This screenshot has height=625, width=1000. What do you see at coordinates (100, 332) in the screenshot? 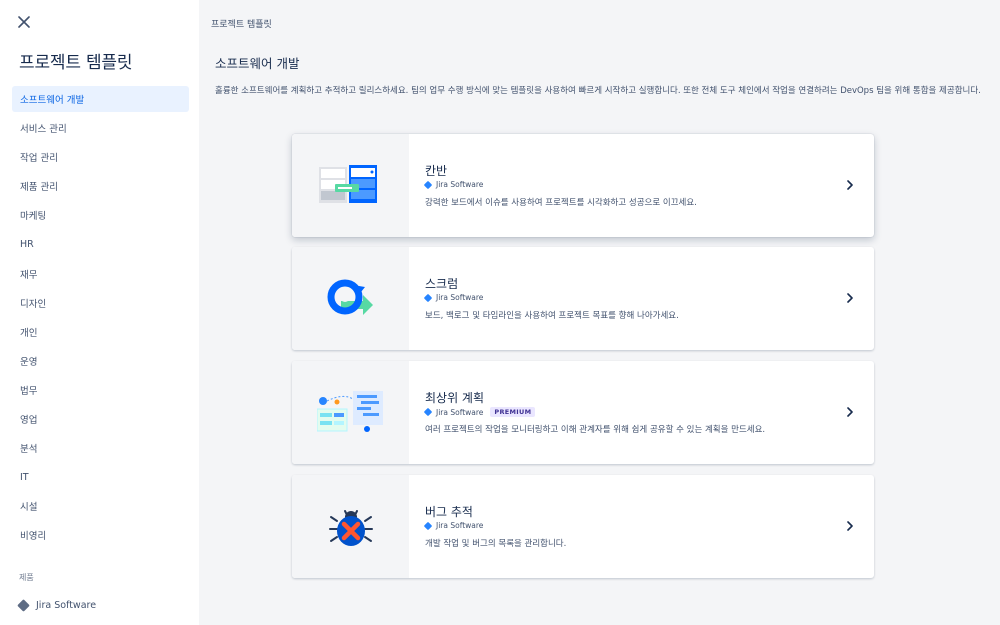
I see `nav-item-personal: 개인` at bounding box center [100, 332].